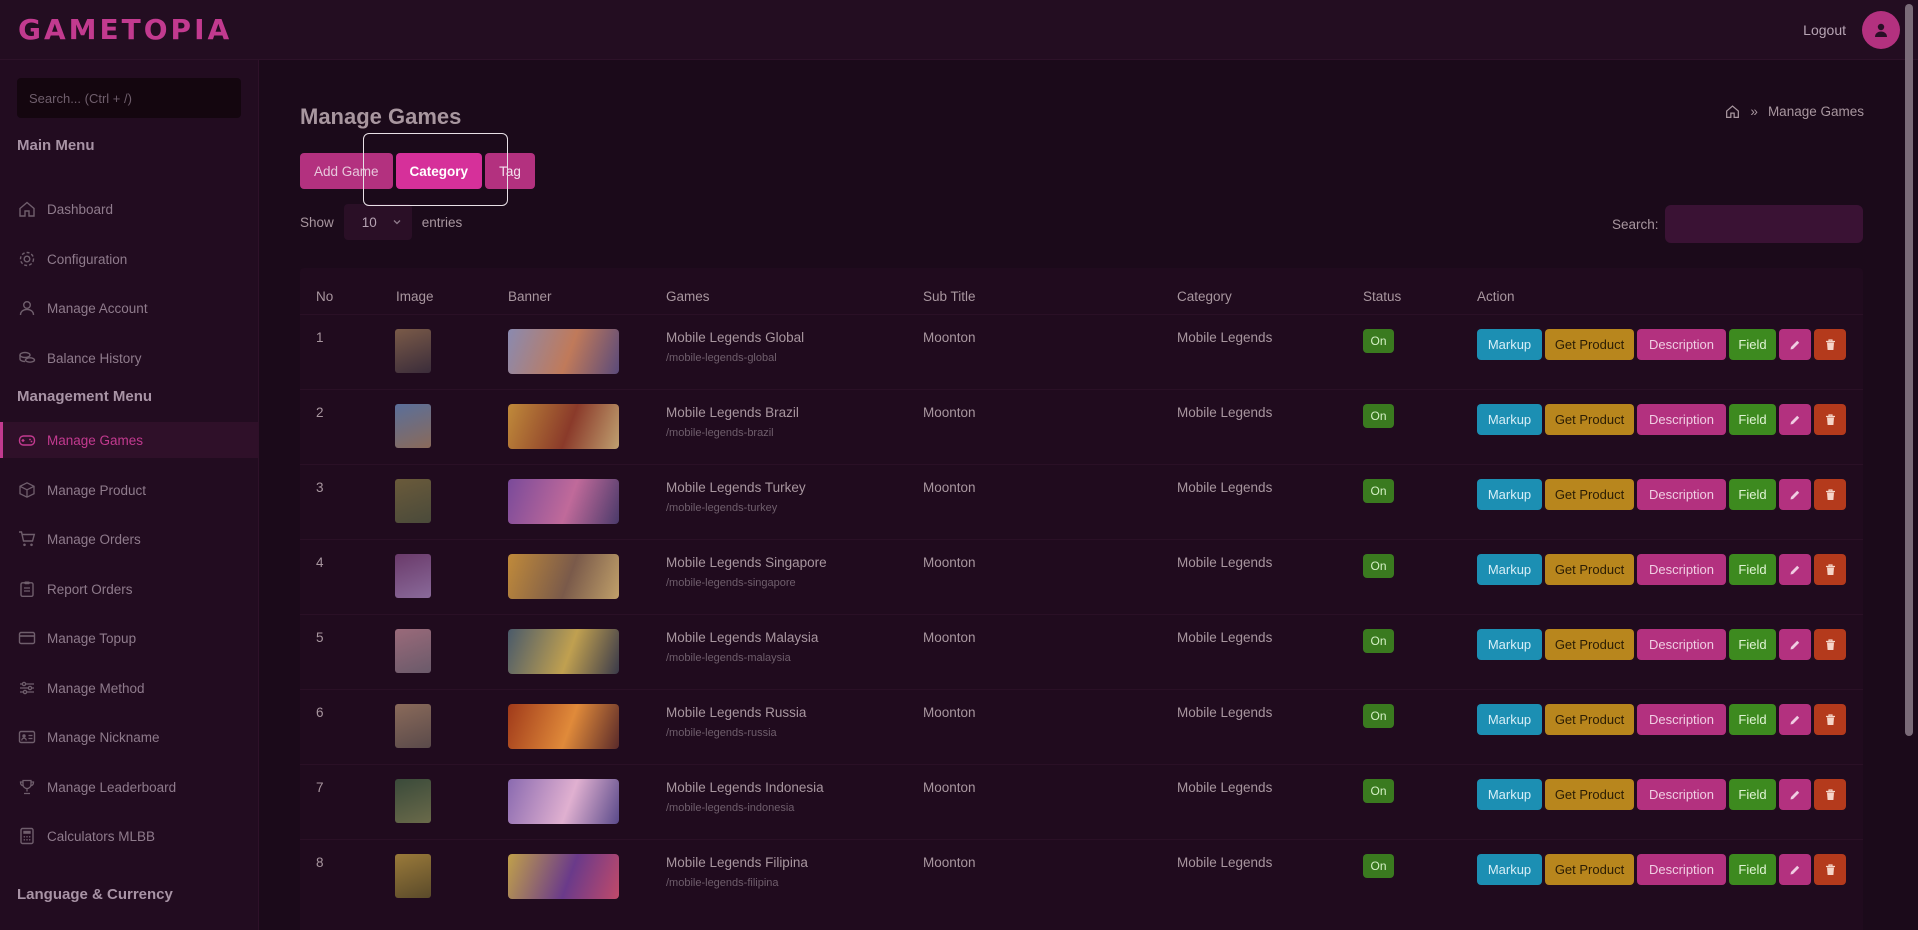 Image resolution: width=1918 pixels, height=930 pixels. Describe the element at coordinates (1881, 29) in the screenshot. I see `avatar` at that location.